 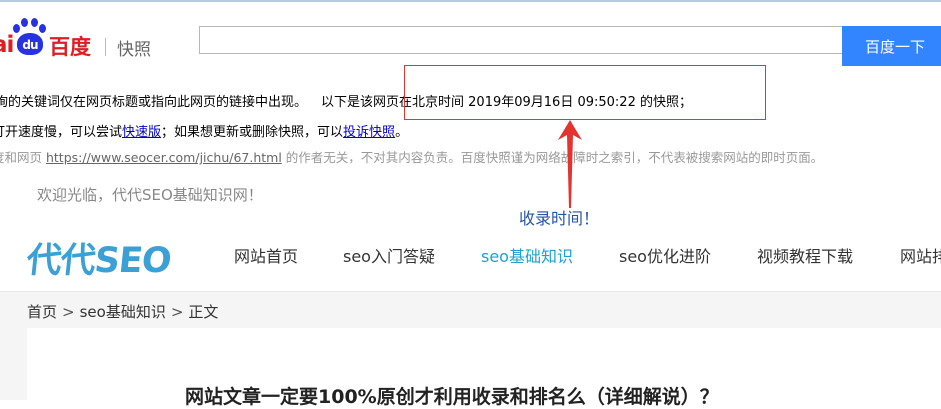 What do you see at coordinates (920, 255) in the screenshot?
I see `nav-item-ranking: 网站排名` at bounding box center [920, 255].